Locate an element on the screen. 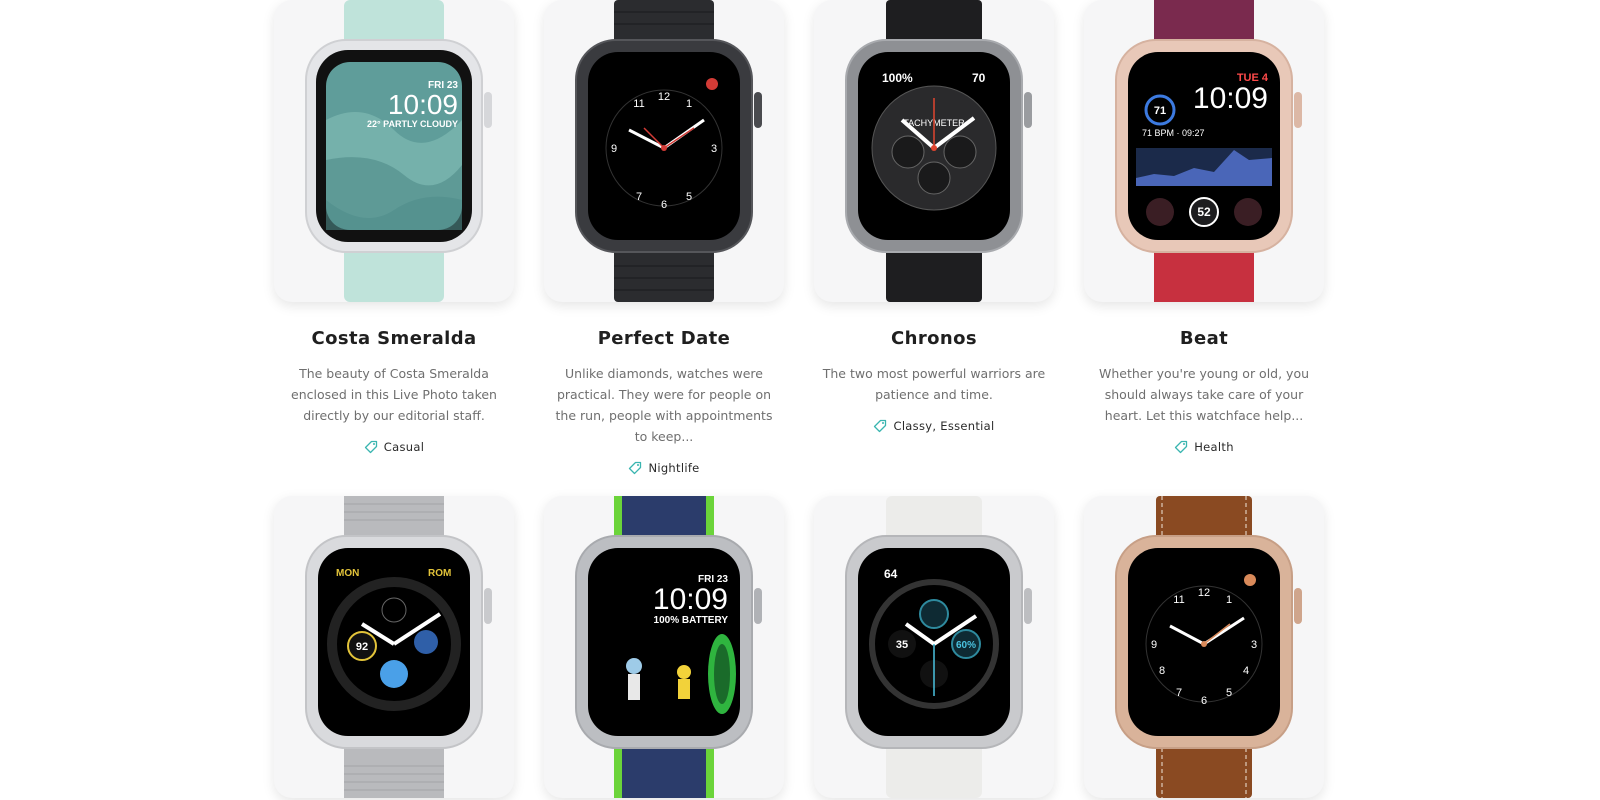  card-tags: Nightlife is located at coordinates (664, 468).